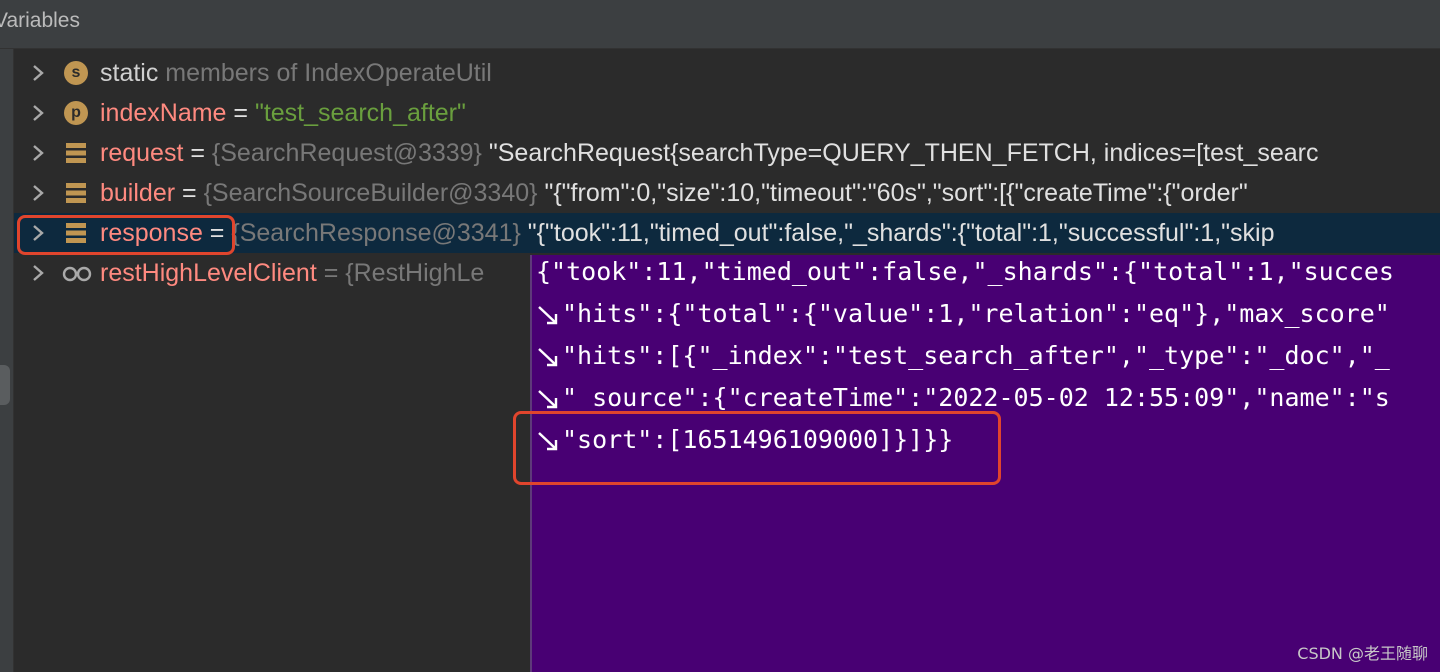  Describe the element at coordinates (325, 73) in the screenshot. I see `row-type: members of IndexOperateUtil` at that location.